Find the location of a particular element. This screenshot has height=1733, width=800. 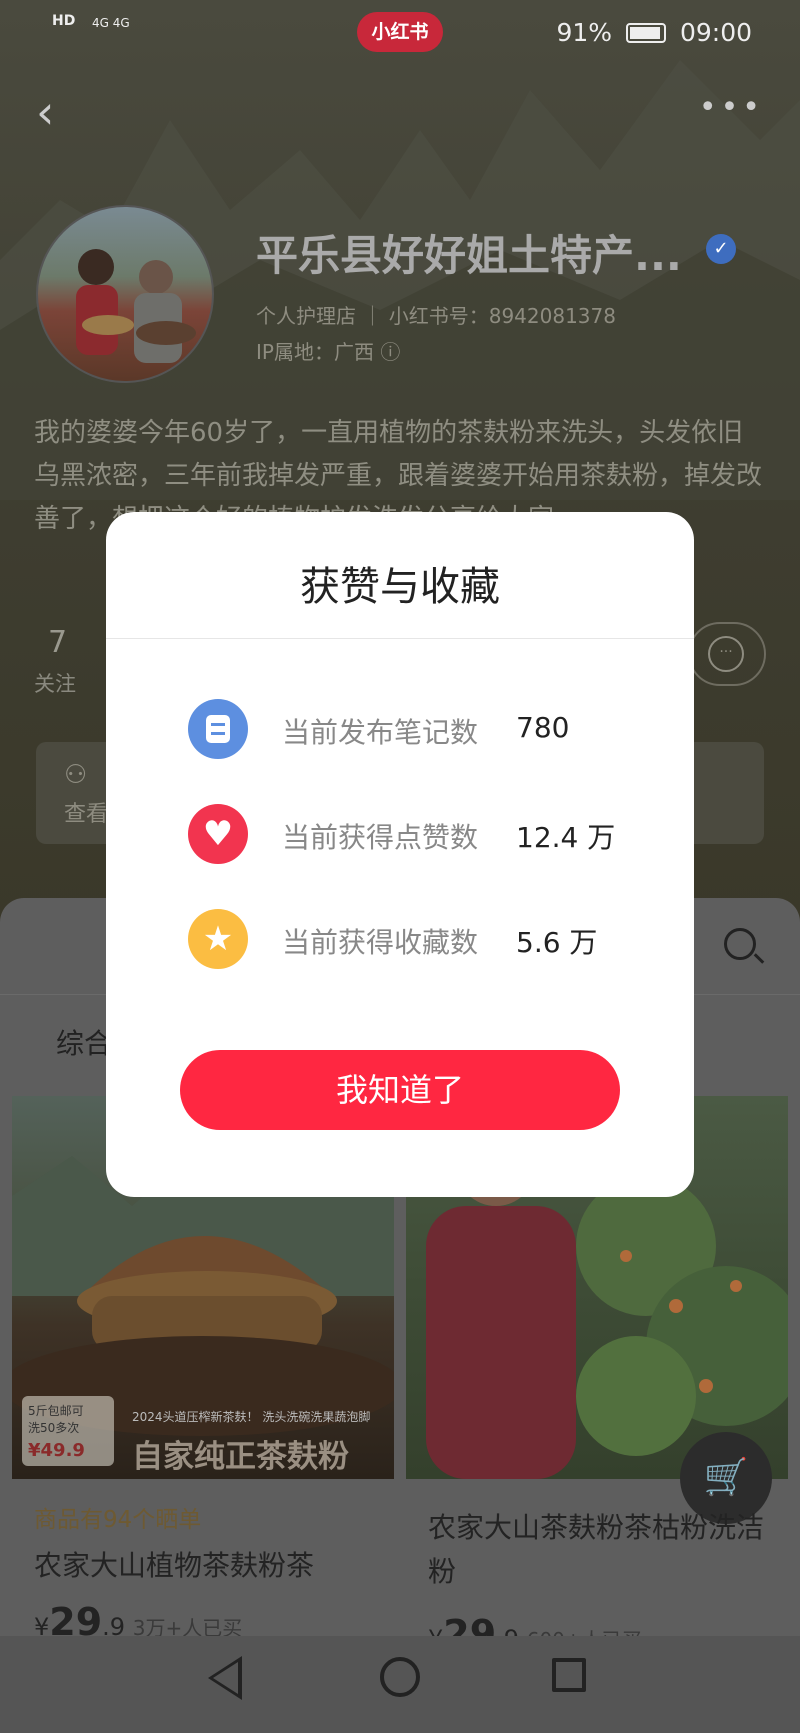

info-icon: ⓘ is located at coordinates (390, 352).